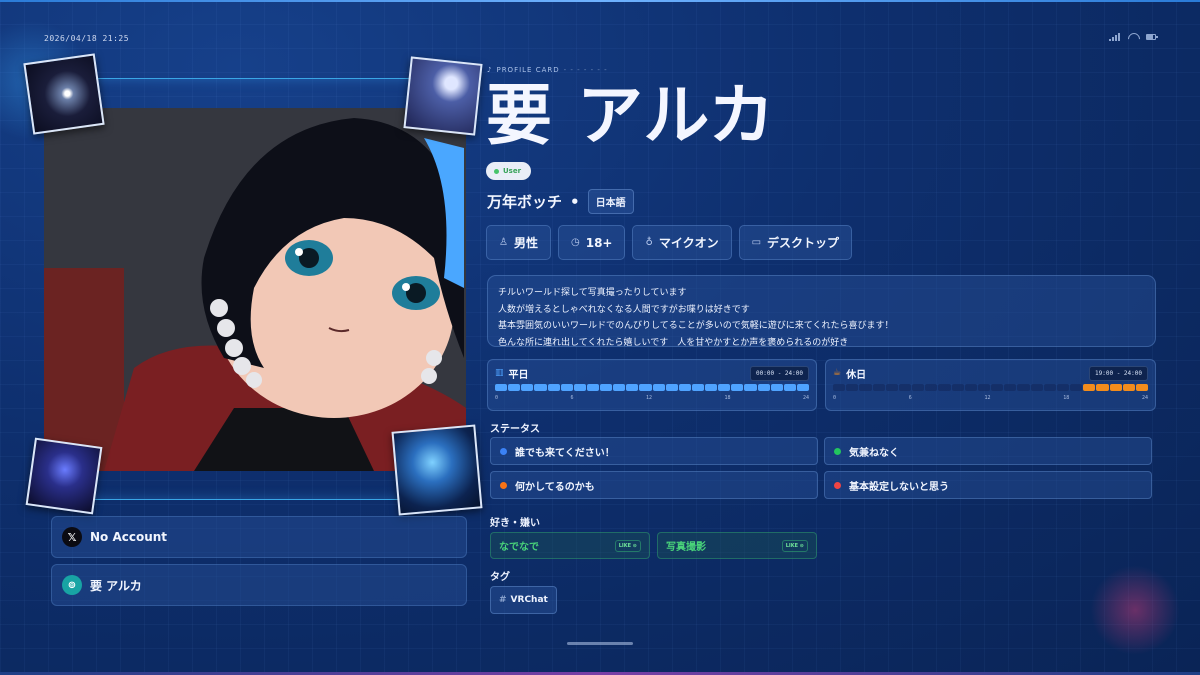  What do you see at coordinates (654, 451) in the screenshot?
I see `status-item: 誰でも来てください！` at bounding box center [654, 451].